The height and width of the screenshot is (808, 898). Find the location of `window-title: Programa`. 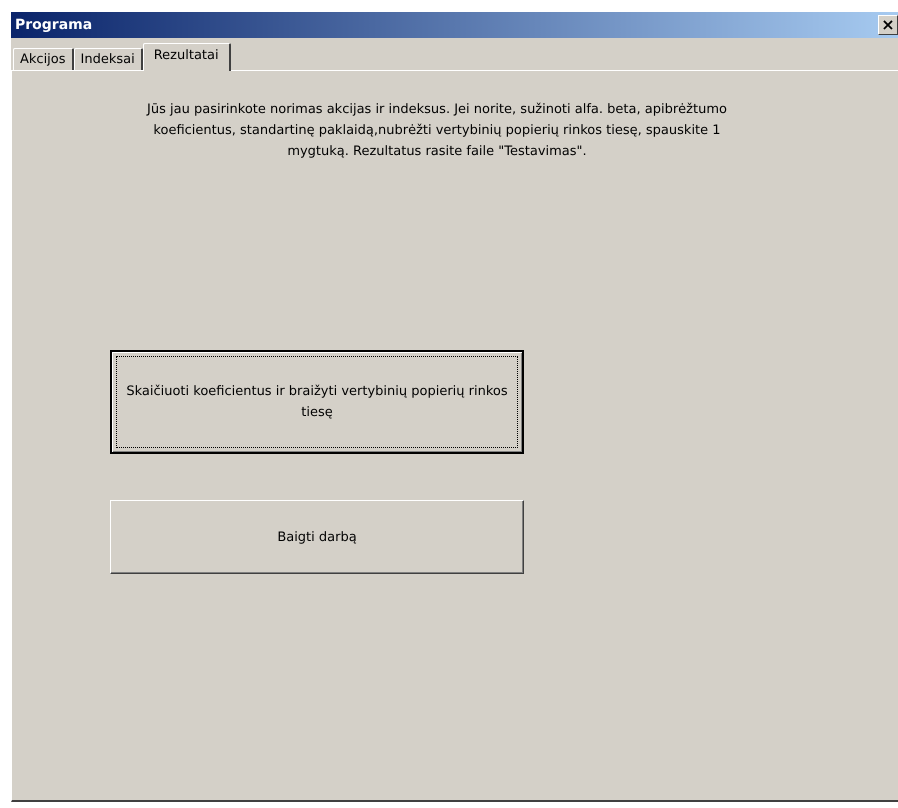

window-title: Programa is located at coordinates (53, 25).